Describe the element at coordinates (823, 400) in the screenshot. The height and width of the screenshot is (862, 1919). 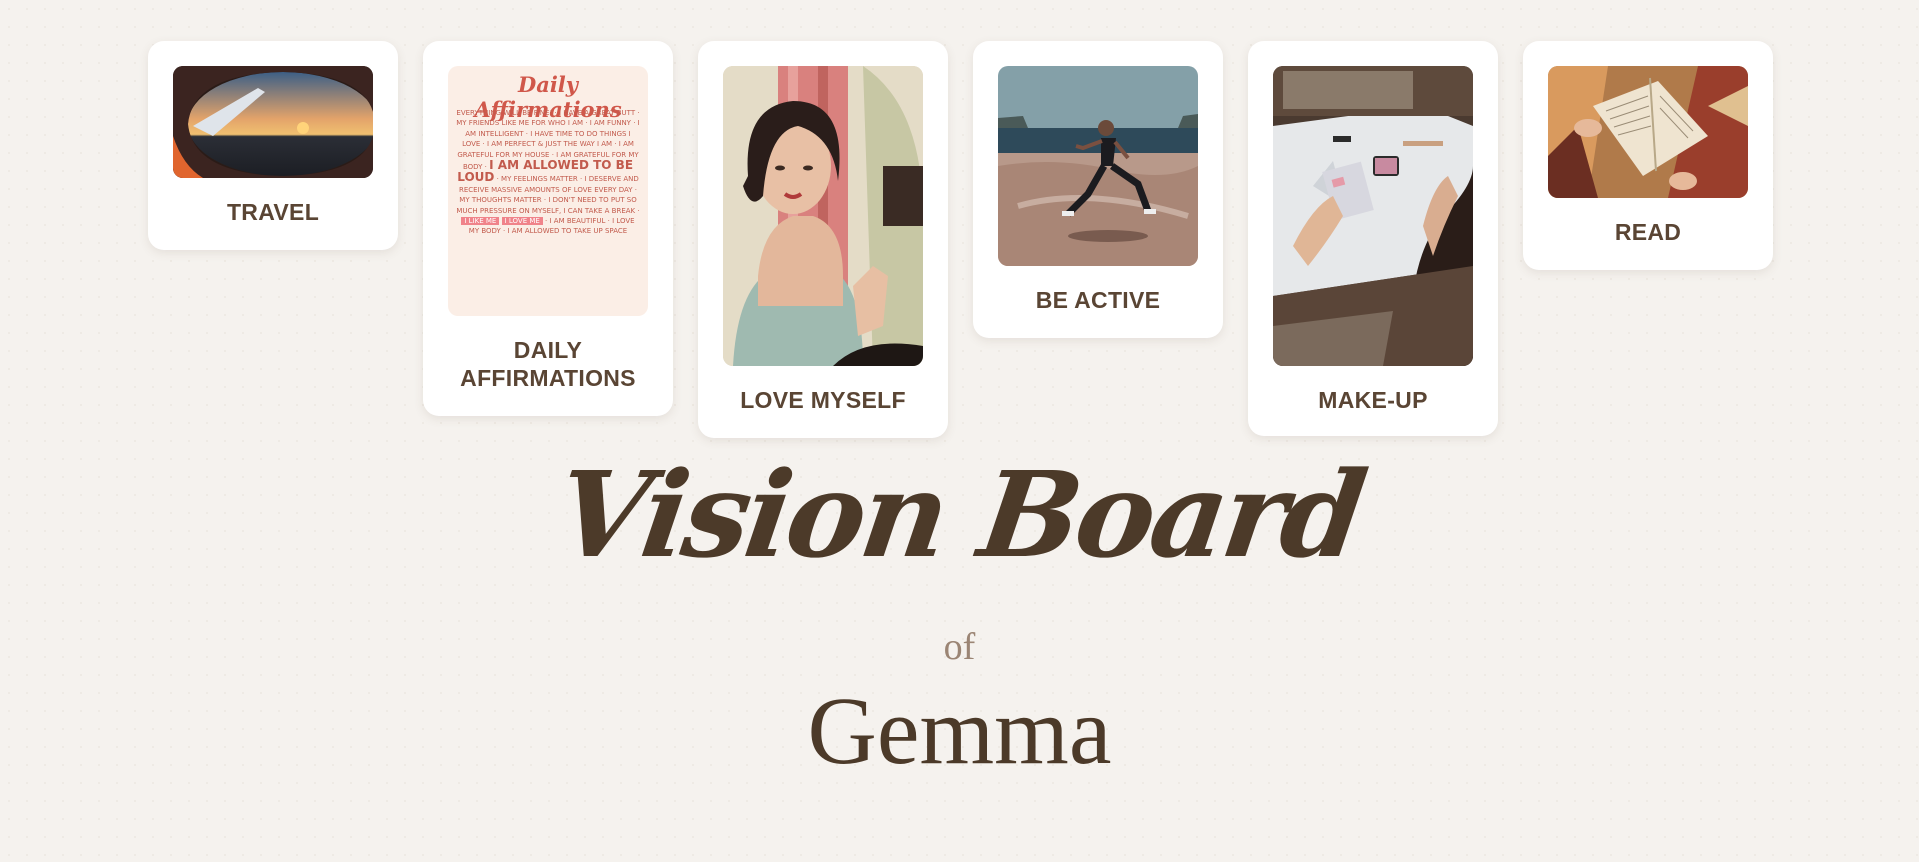
I see `card-label-love-myself: LOVE MYSELF` at that location.